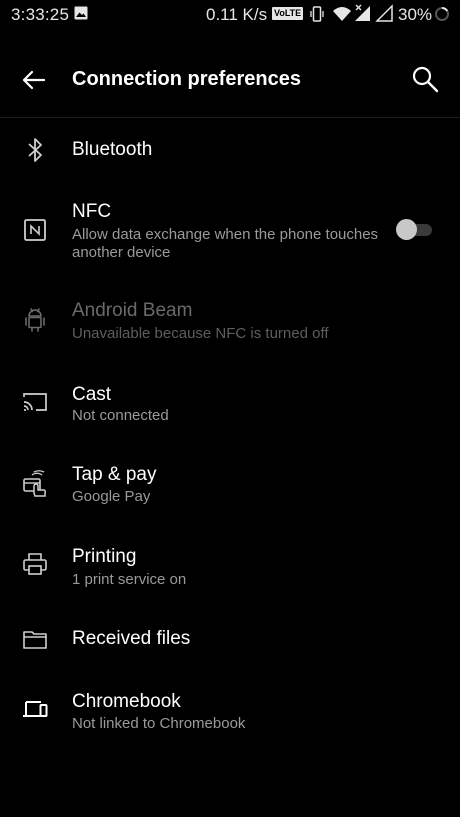 This screenshot has width=460, height=817. What do you see at coordinates (129, 579) in the screenshot?
I see `pref-summary: 1 print service on` at bounding box center [129, 579].